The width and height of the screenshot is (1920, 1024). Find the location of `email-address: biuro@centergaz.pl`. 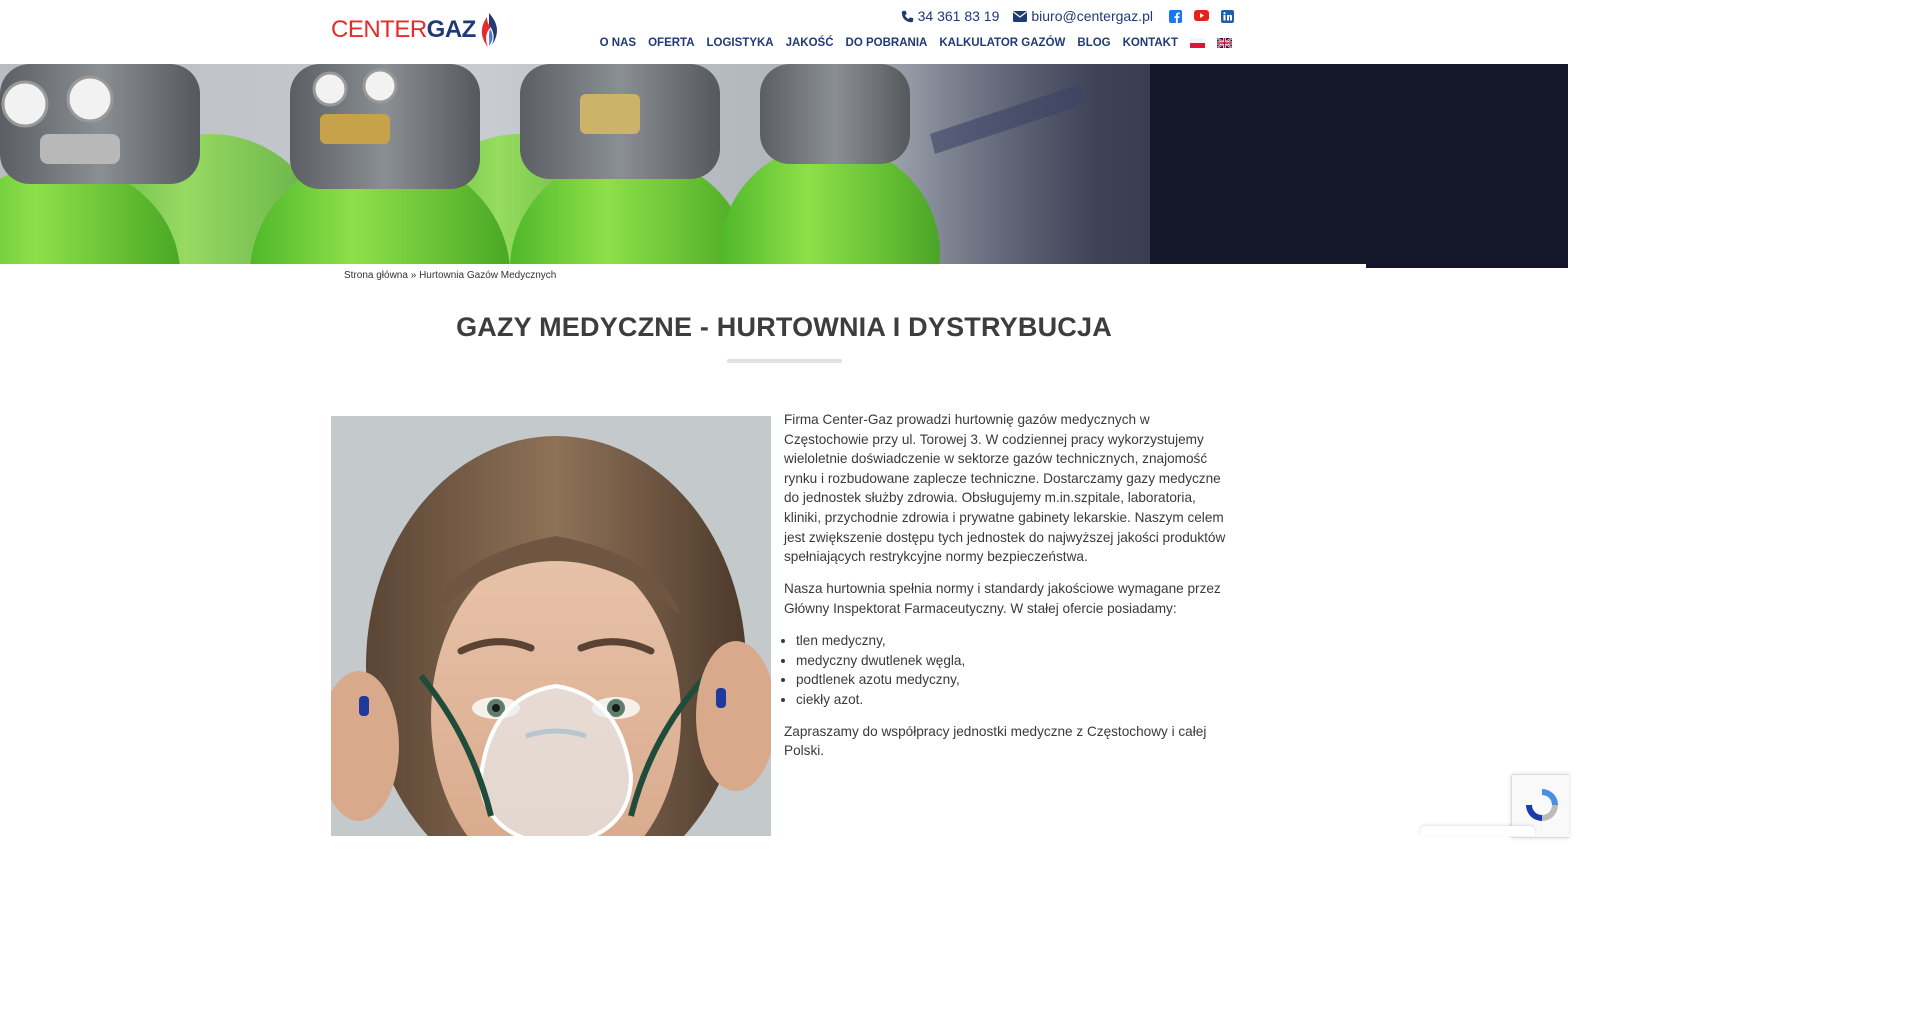

email-address: biuro@centergaz.pl is located at coordinates (1092, 16).